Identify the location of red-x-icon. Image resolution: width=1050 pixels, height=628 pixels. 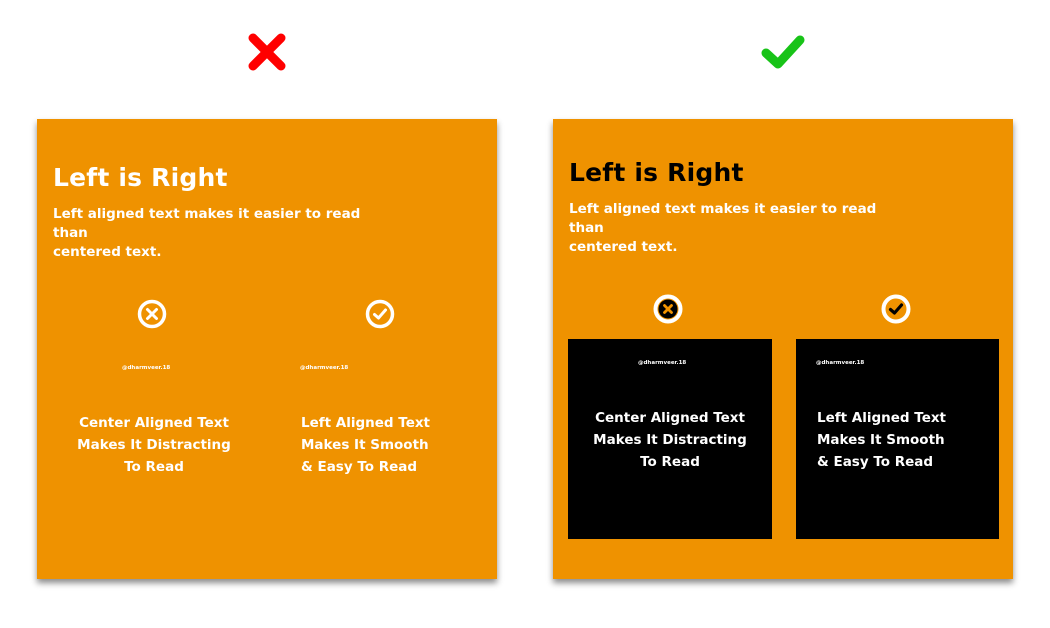
(267, 52).